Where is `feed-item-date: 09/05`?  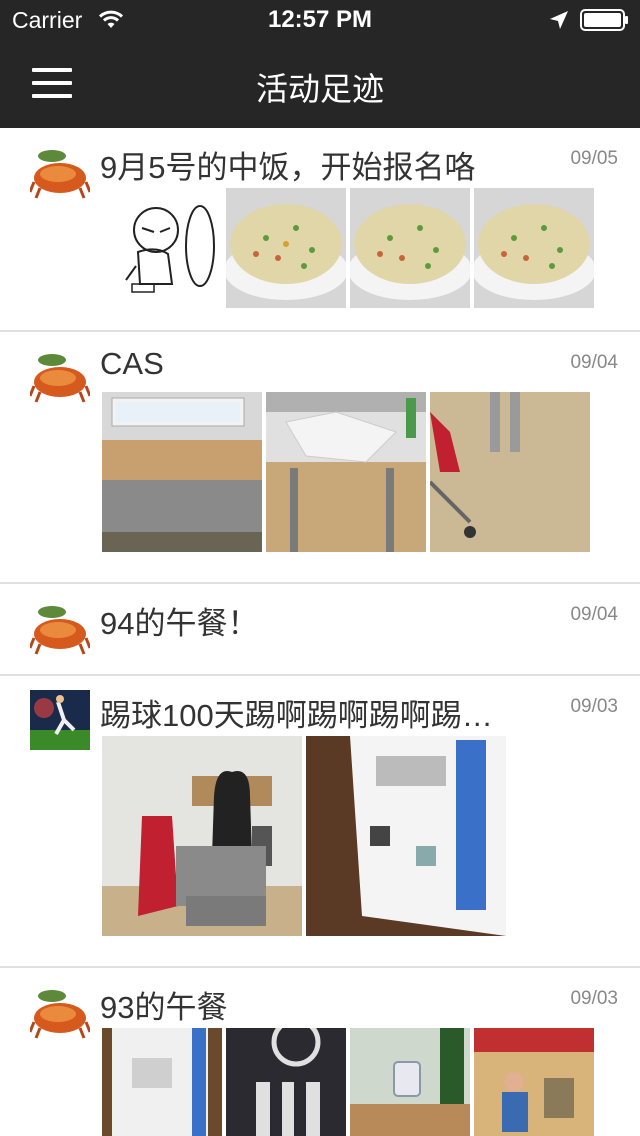 feed-item-date: 09/05 is located at coordinates (594, 158).